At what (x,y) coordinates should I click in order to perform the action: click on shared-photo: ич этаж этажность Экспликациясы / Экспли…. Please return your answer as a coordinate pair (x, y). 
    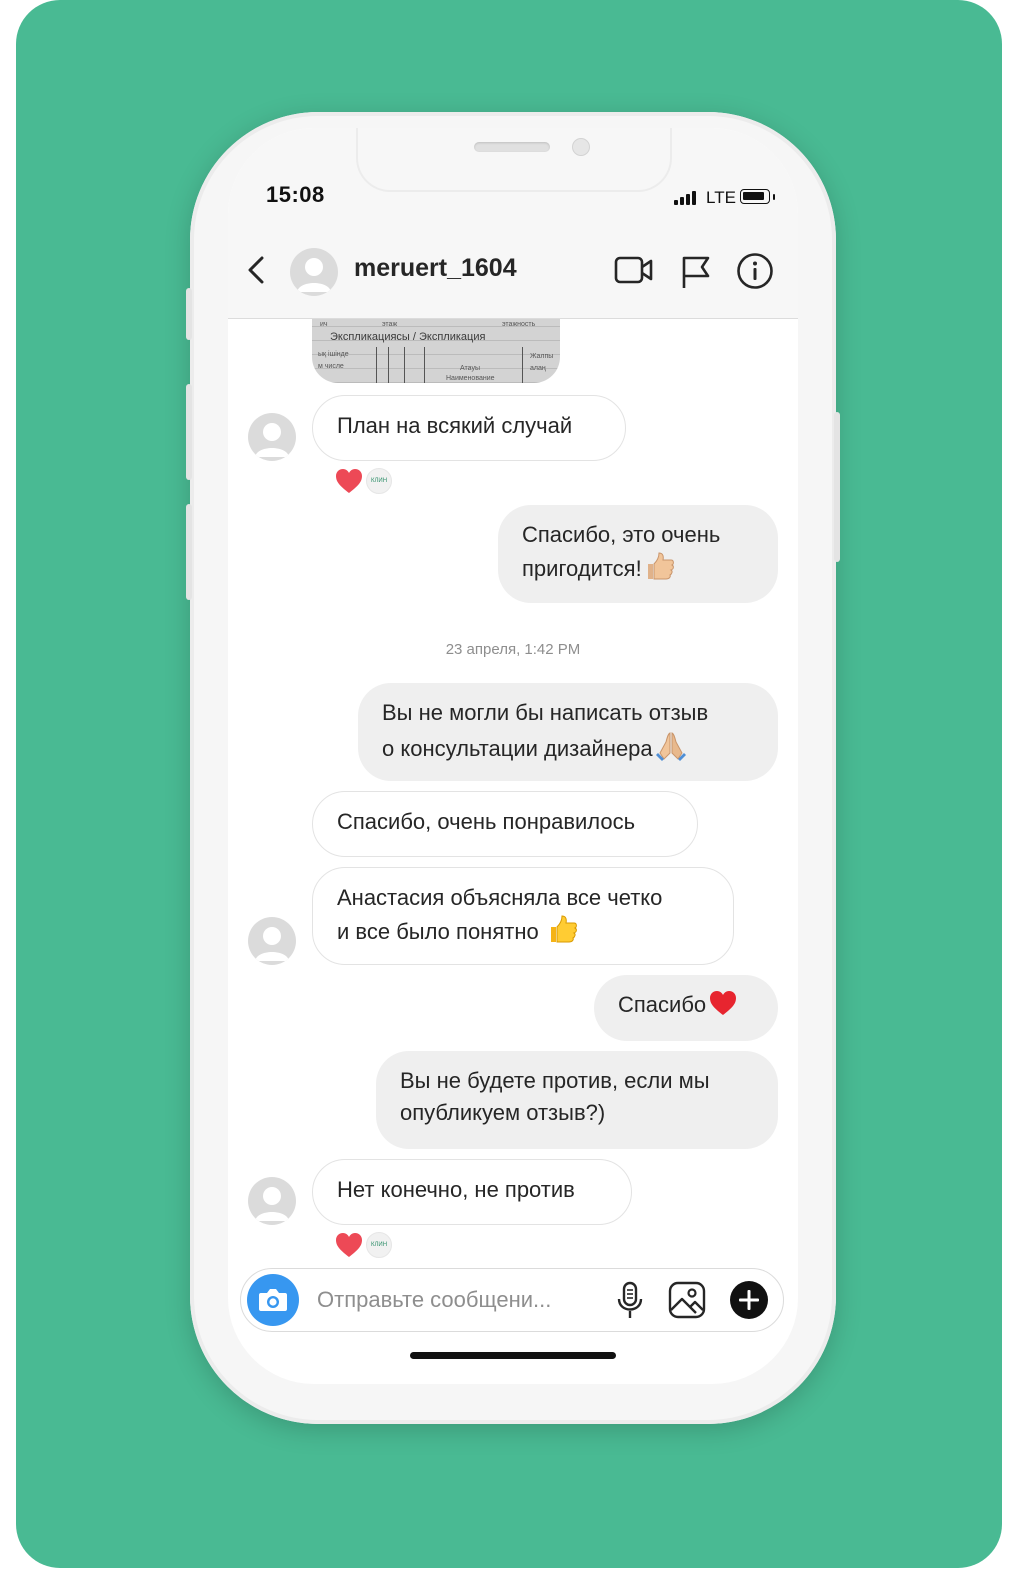
    Looking at the image, I should click on (436, 351).